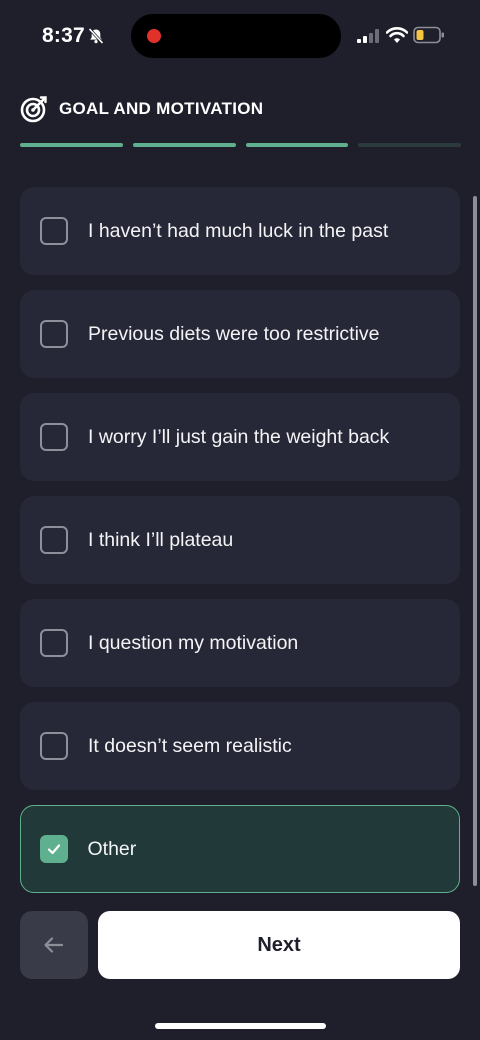  I want to click on scrollbar, so click(475, 541).